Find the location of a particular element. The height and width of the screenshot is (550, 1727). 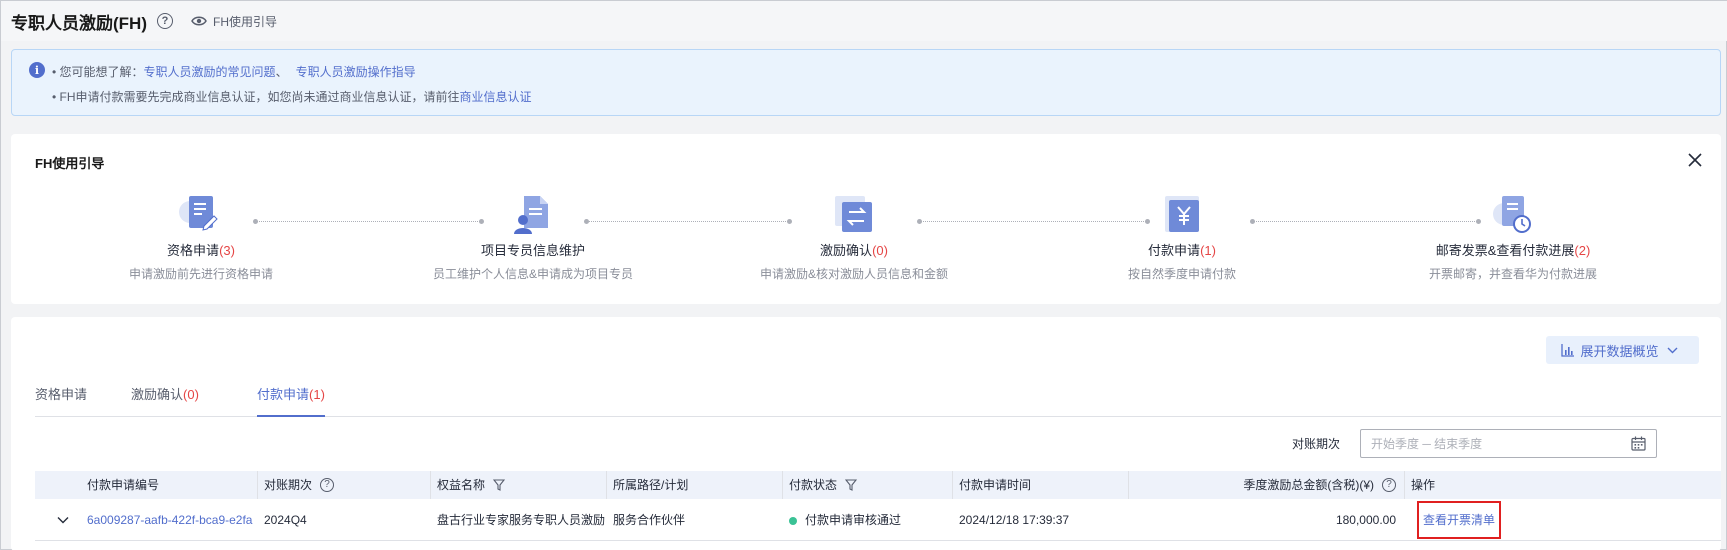

period-cell: 2024Q4 is located at coordinates (285, 520).